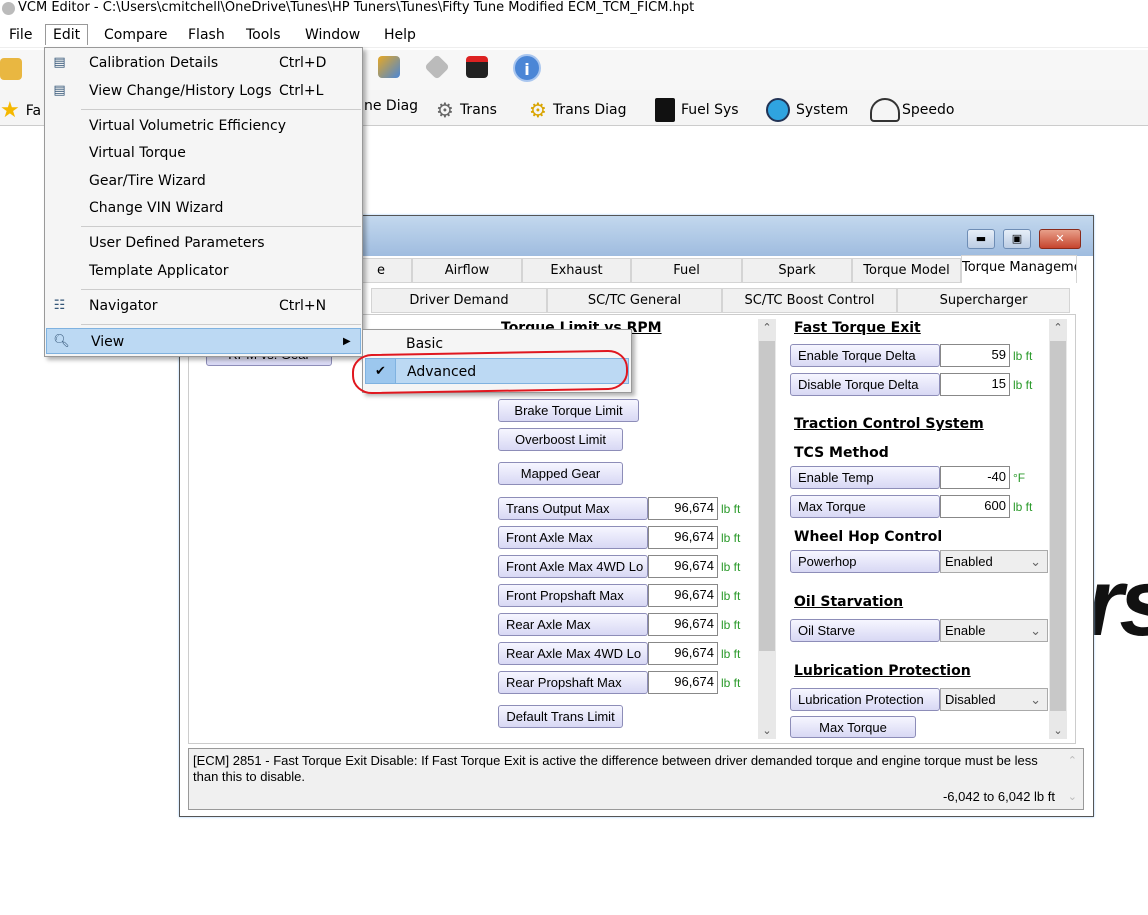  I want to click on engine-diag-button: ne Diag, so click(391, 106).